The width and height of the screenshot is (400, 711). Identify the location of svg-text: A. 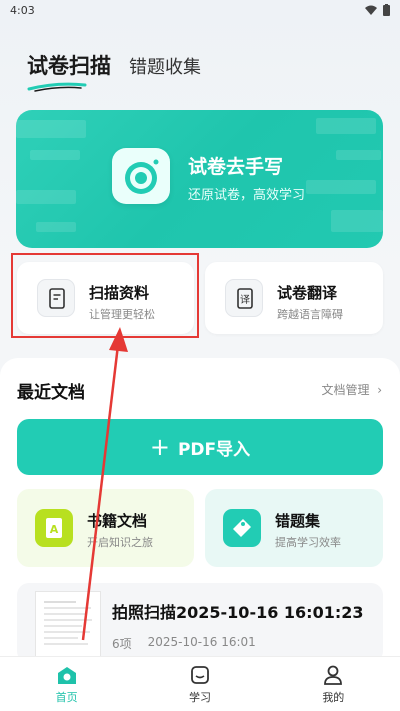
(54, 529).